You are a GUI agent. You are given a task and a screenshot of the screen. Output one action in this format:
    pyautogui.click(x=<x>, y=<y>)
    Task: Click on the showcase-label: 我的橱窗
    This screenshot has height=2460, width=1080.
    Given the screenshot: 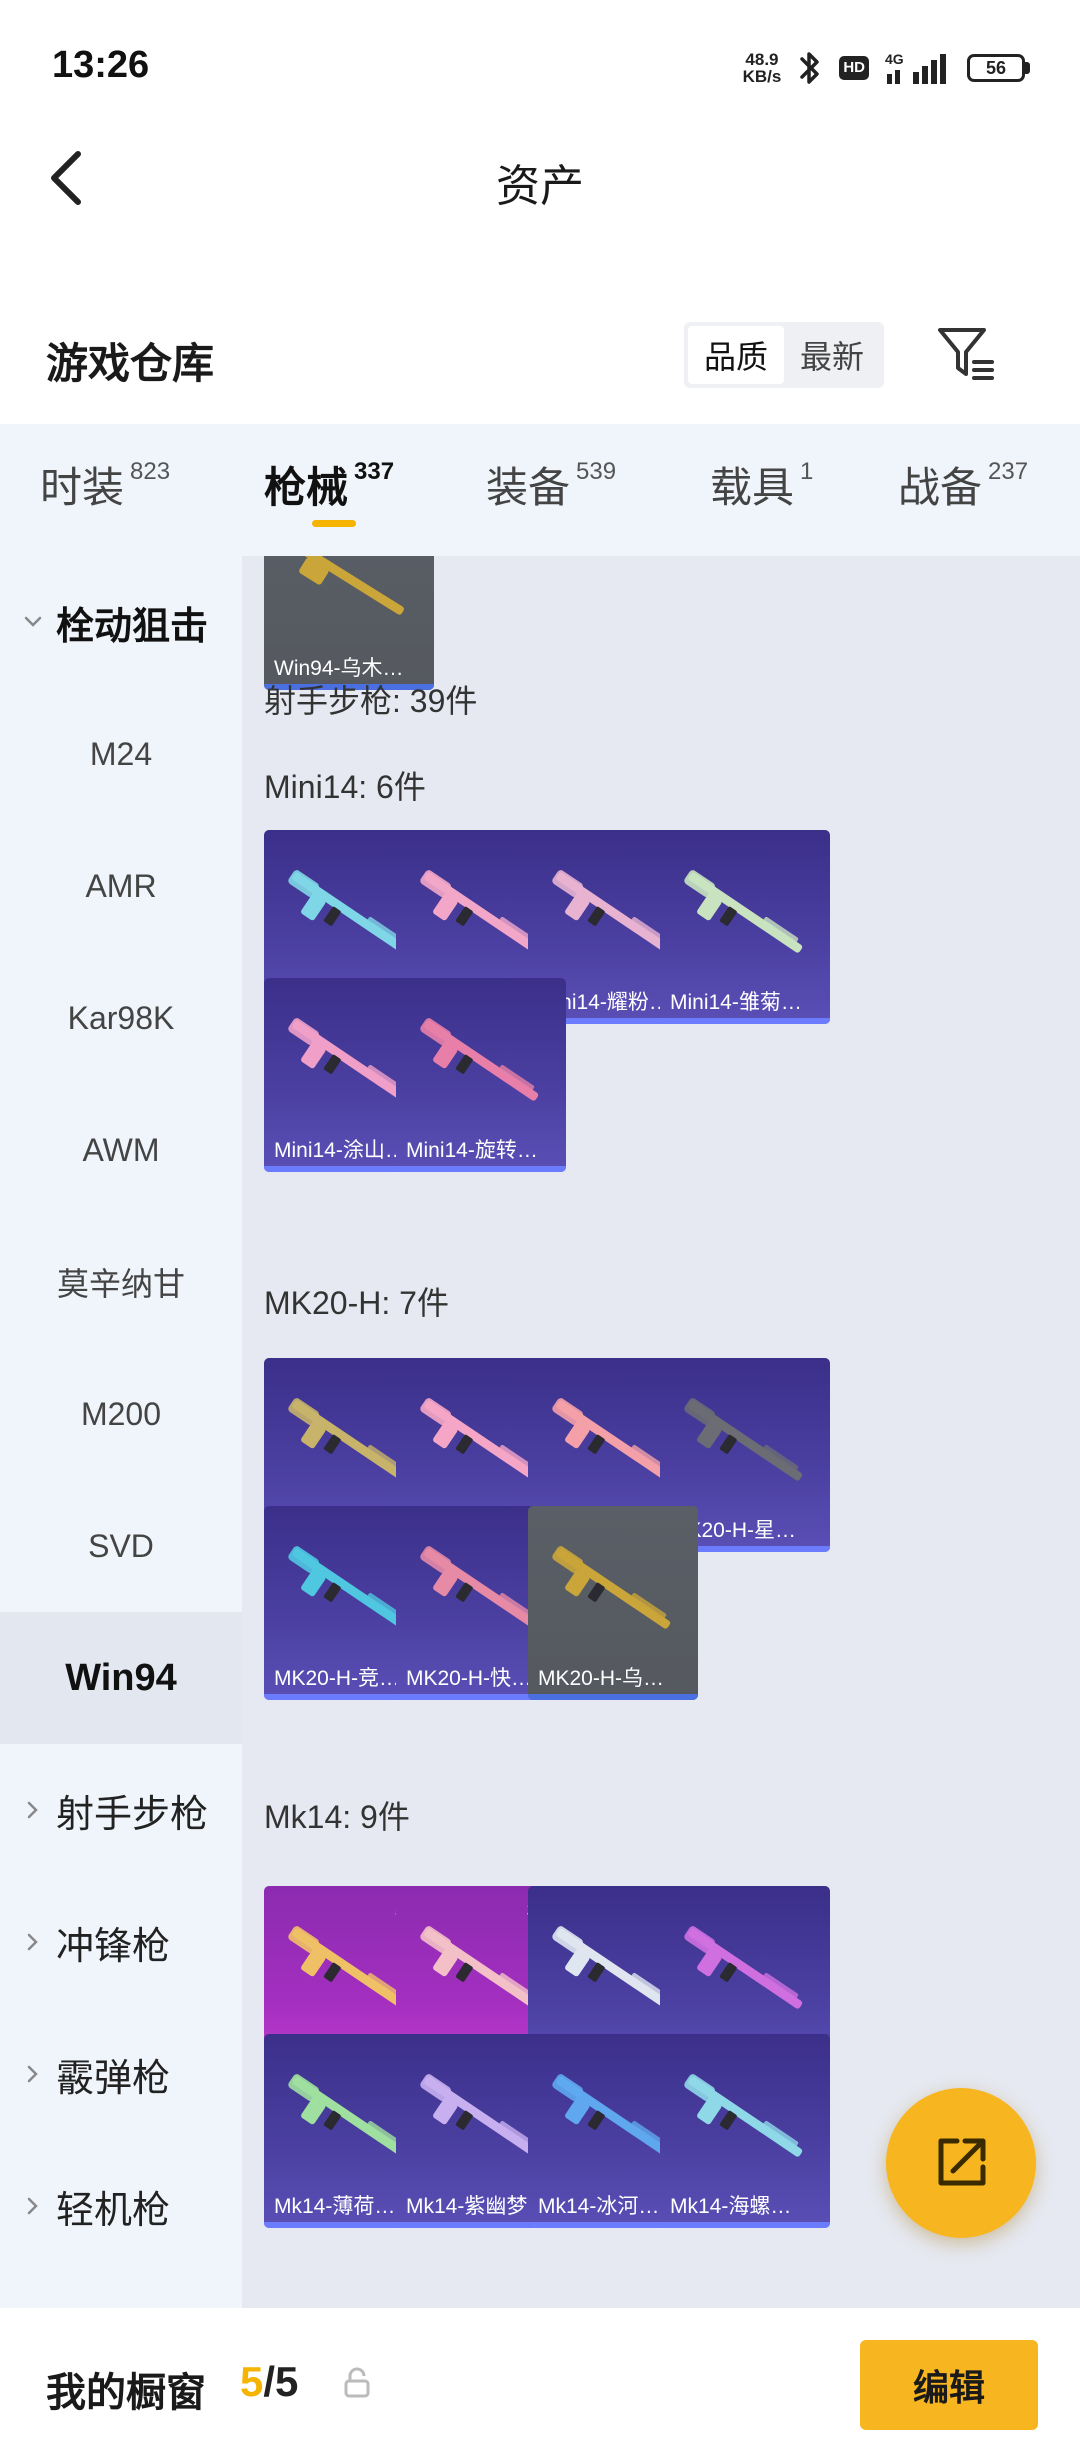 What is the action you would take?
    pyautogui.click(x=126, y=2393)
    